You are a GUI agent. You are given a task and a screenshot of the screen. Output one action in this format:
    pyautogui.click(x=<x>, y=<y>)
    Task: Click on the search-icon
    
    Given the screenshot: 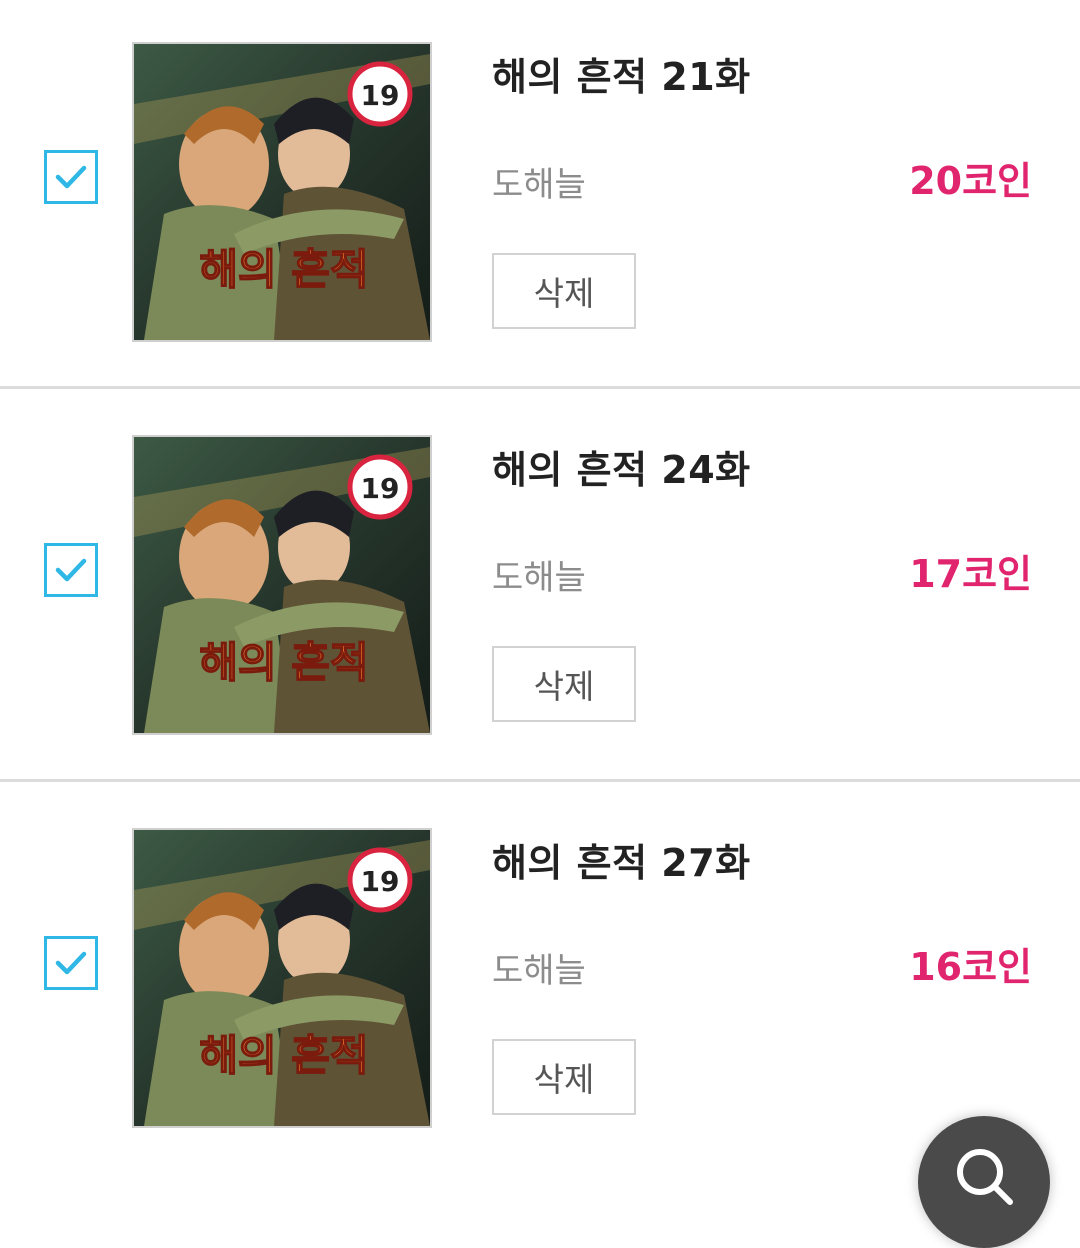 What is the action you would take?
    pyautogui.click(x=985, y=1177)
    